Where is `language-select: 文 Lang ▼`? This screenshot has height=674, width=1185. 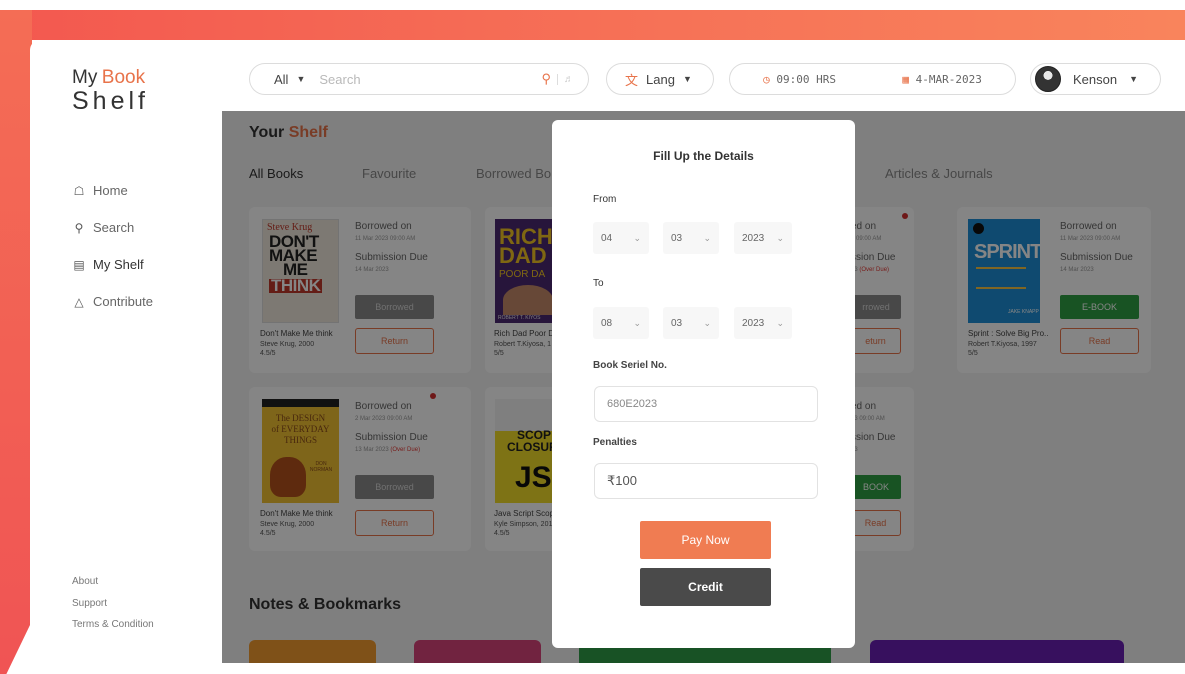
language-select: 文 Lang ▼ is located at coordinates (660, 79).